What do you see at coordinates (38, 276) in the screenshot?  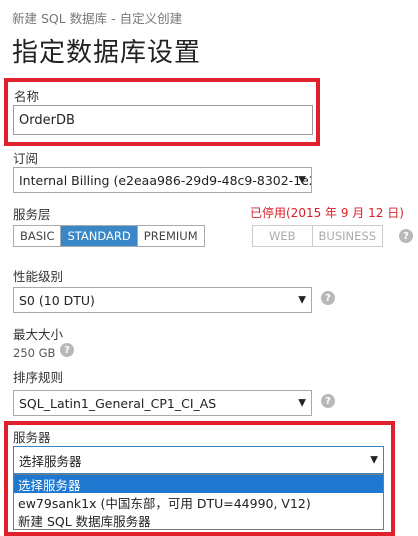 I see `performance-label: 性能级别` at bounding box center [38, 276].